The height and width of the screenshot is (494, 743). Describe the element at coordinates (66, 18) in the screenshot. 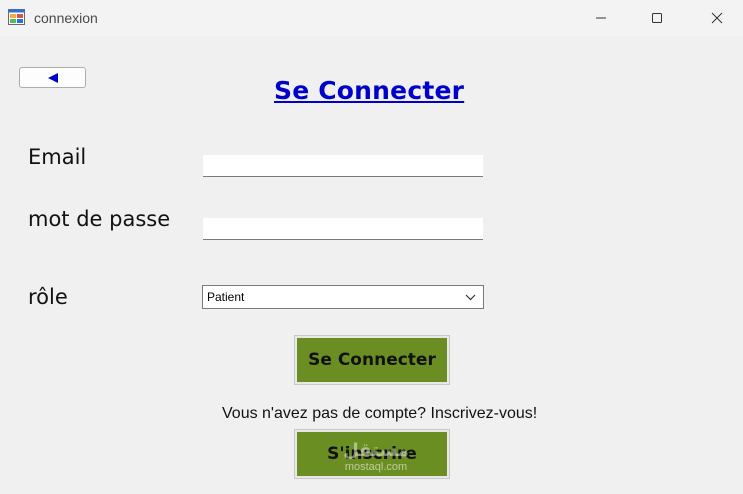

I see `window-title: connexion` at that location.